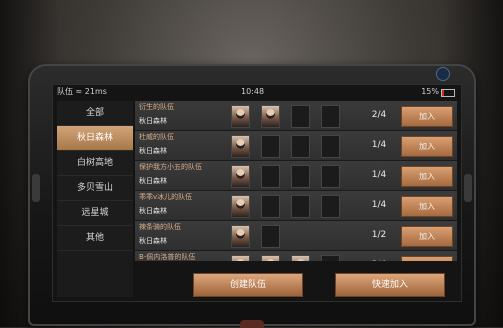 The width and height of the screenshot is (503, 328). What do you see at coordinates (170, 167) in the screenshot?
I see `team-name: 保护我方小五的队伍` at bounding box center [170, 167].